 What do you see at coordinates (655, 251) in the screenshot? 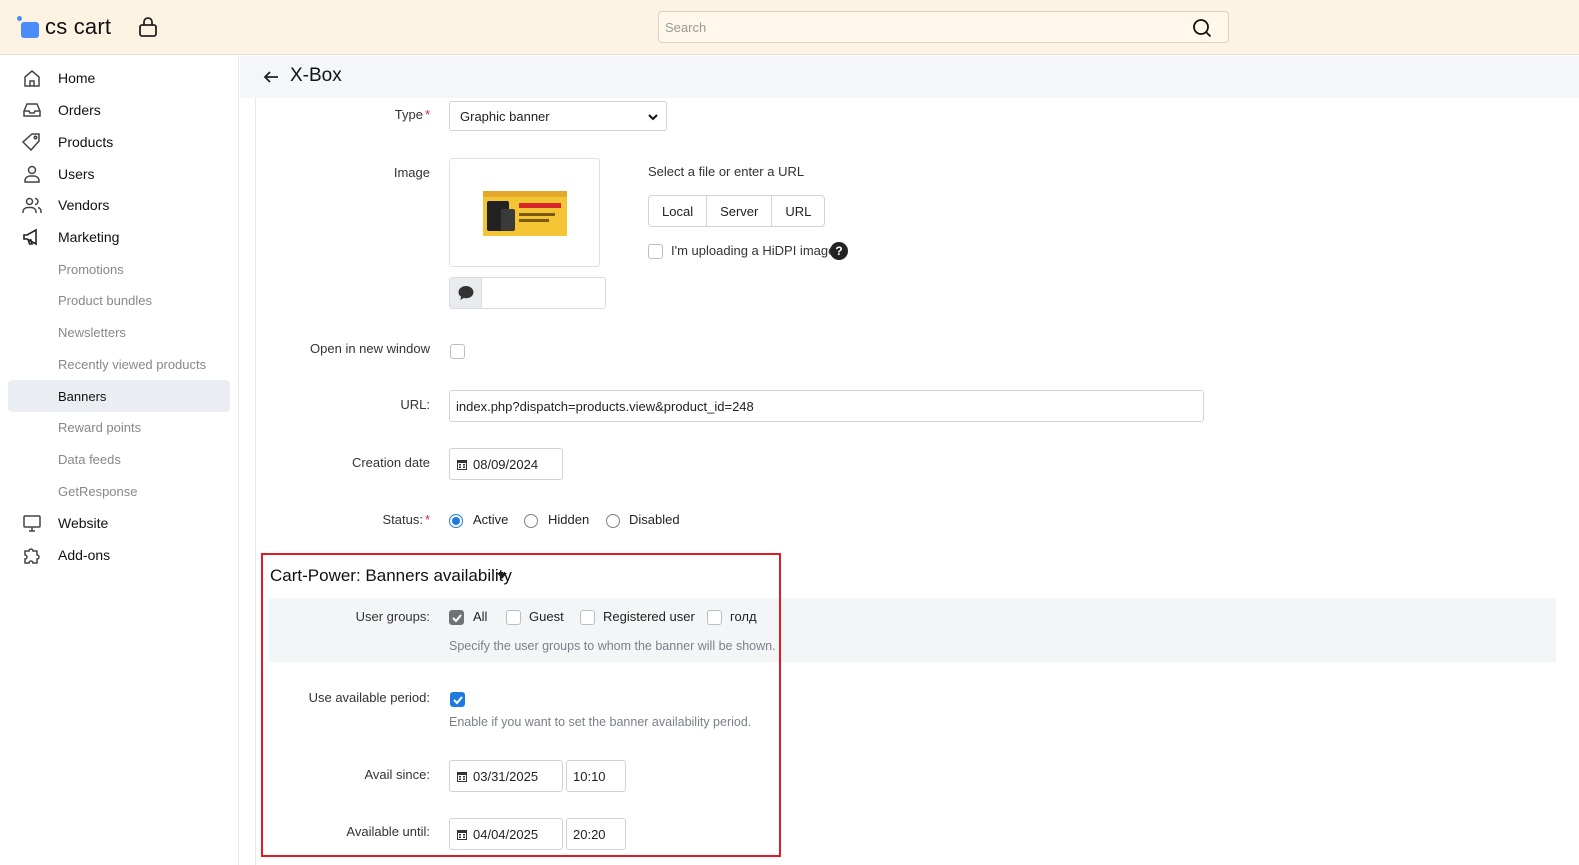
I see `hidpi-checkbox` at bounding box center [655, 251].